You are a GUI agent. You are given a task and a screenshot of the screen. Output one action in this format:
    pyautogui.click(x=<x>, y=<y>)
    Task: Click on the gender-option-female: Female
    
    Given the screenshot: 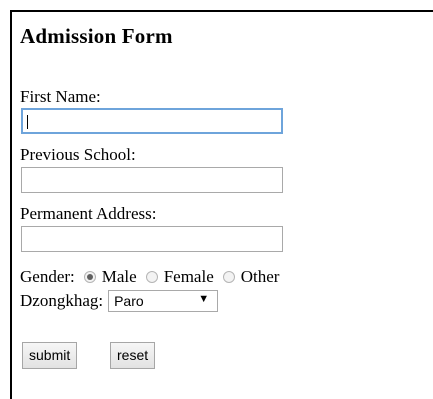 What is the action you would take?
    pyautogui.click(x=189, y=277)
    